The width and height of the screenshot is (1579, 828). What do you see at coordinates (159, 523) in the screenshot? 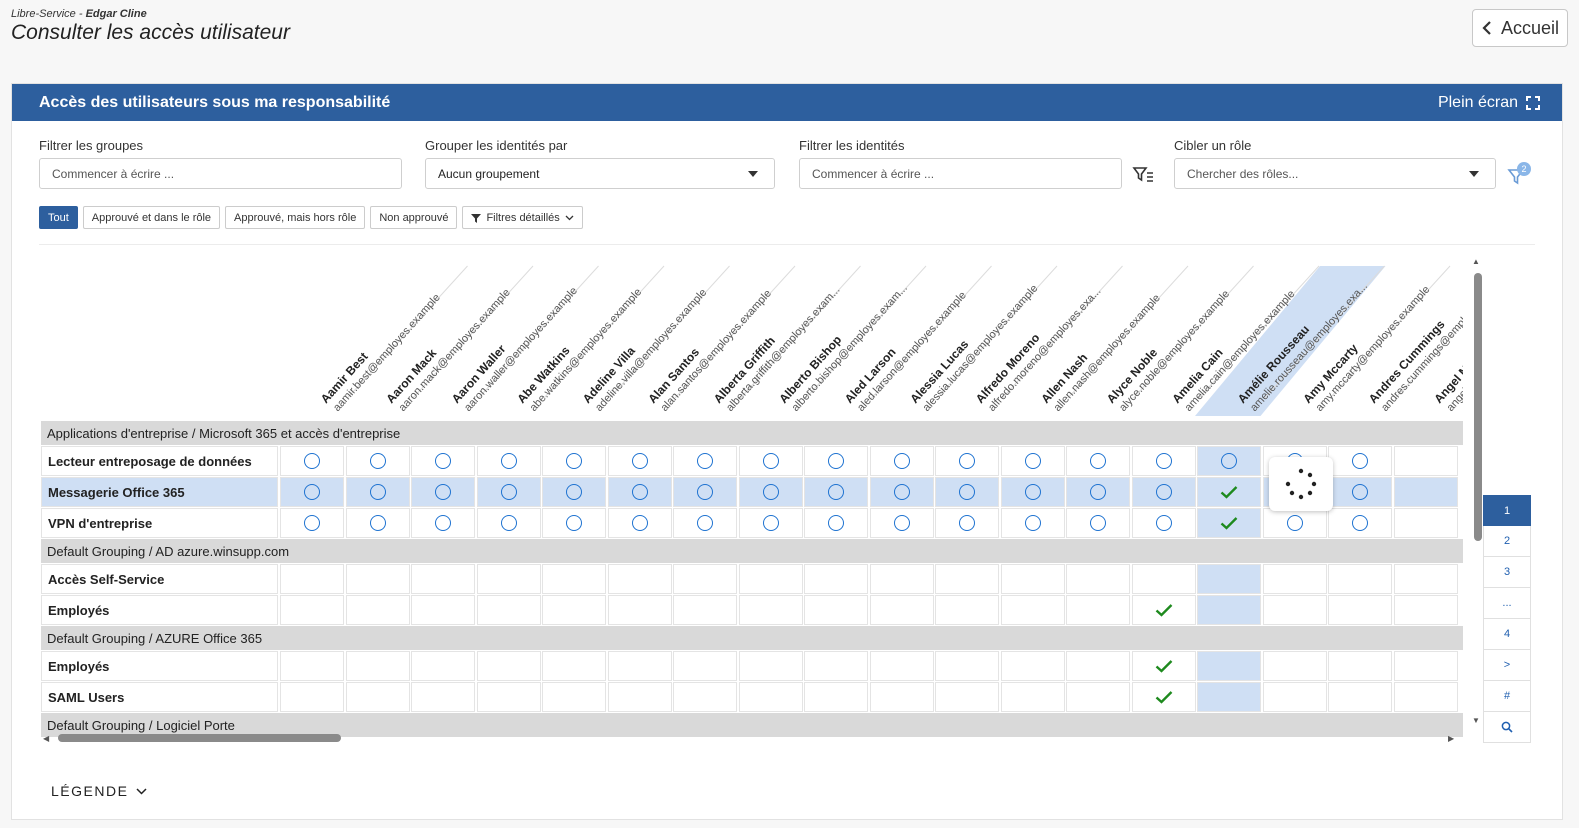
I see `role-row-label: VPN d'entreprise` at bounding box center [159, 523].